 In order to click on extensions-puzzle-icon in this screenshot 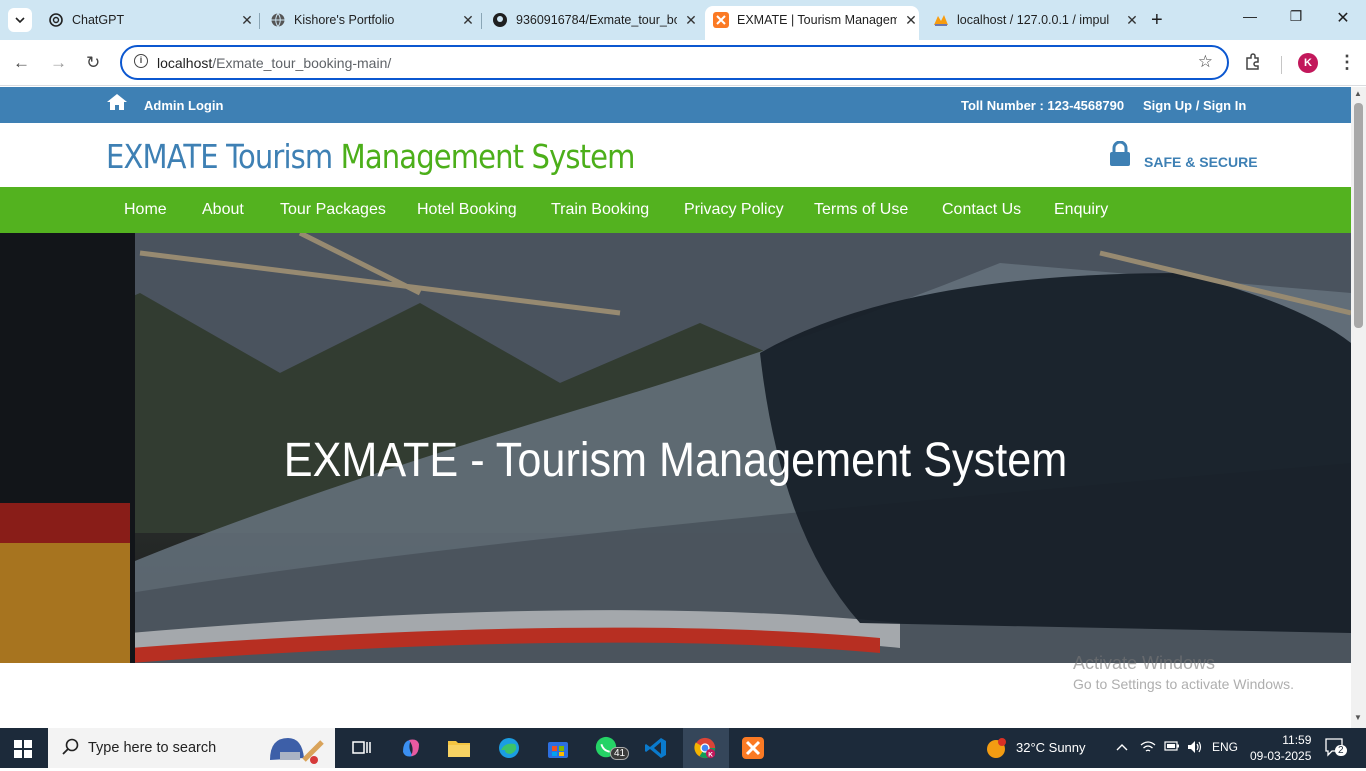, I will do `click(1253, 64)`.